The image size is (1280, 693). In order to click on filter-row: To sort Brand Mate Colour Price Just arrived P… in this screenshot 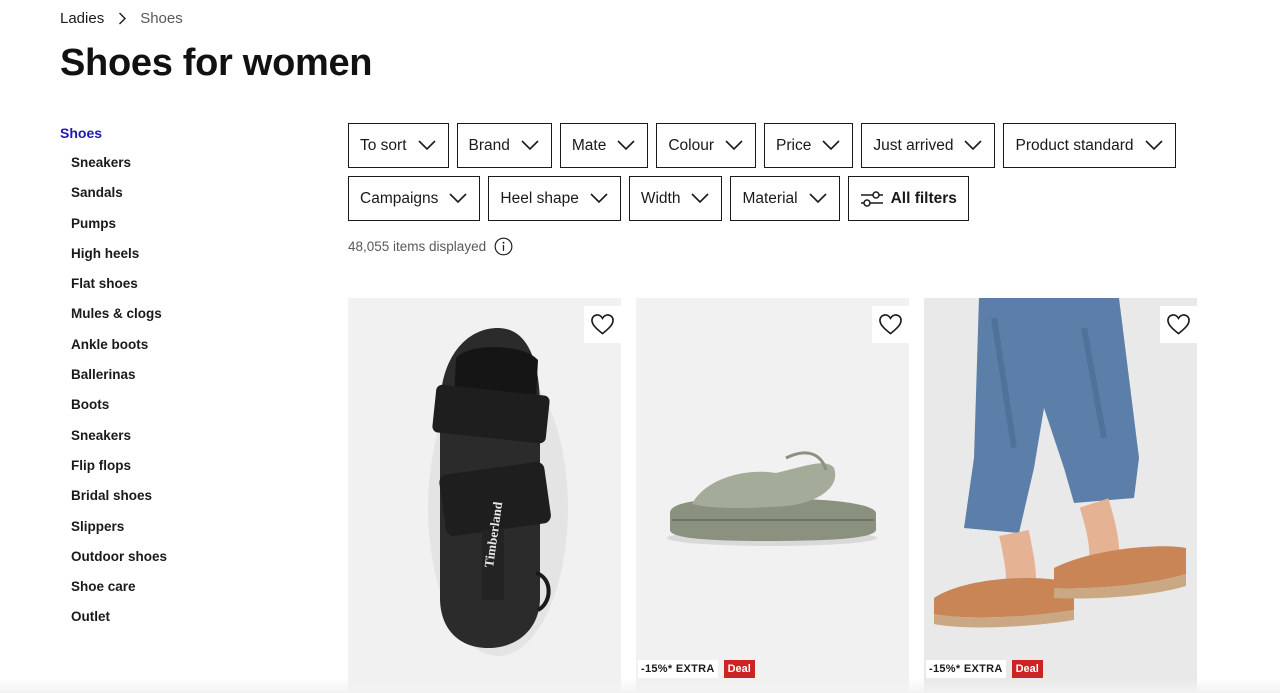, I will do `click(778, 145)`.